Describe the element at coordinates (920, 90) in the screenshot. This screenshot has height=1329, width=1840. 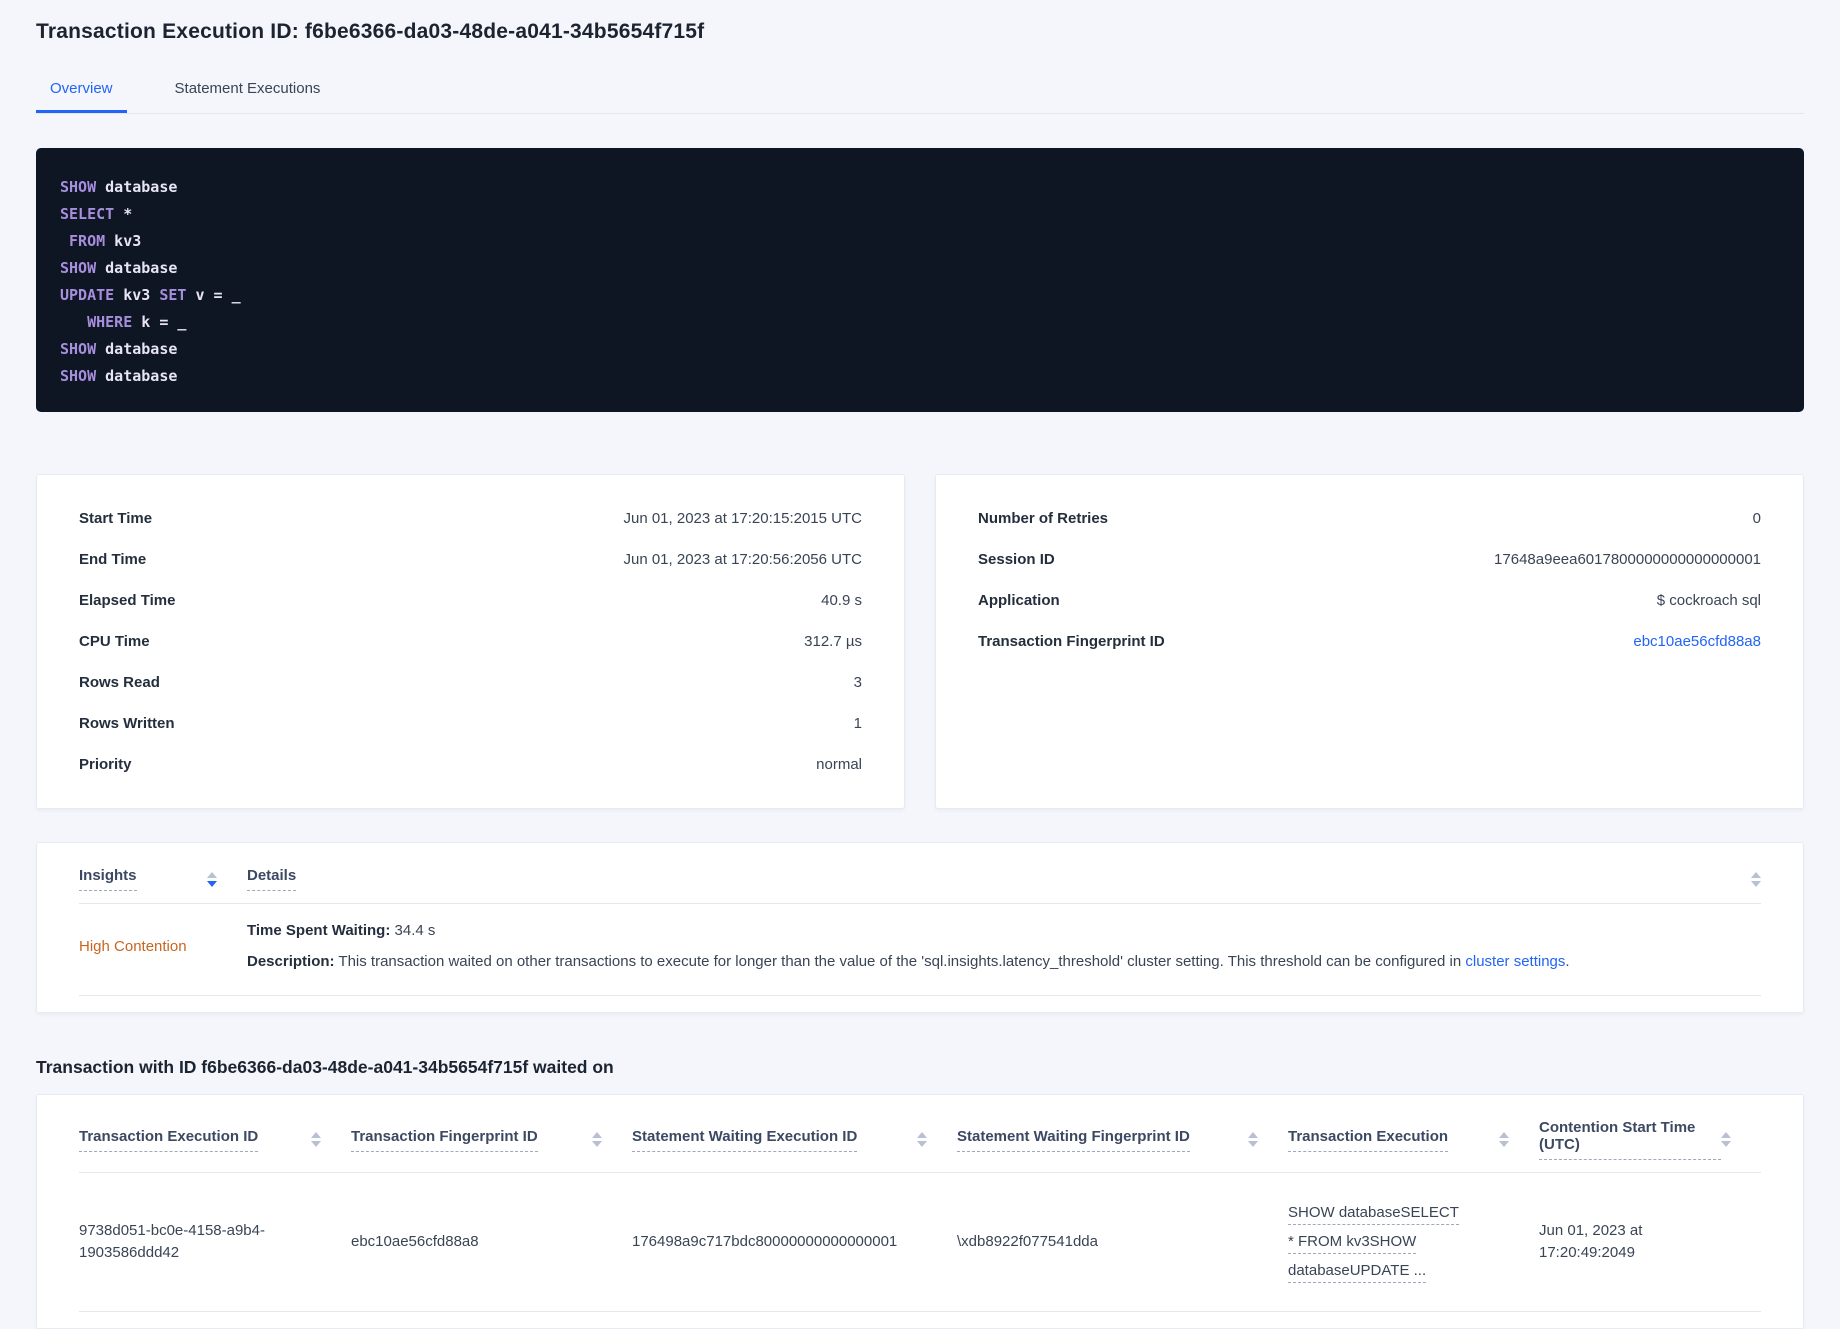
I see `tab-bar: Overview Statement Executions` at that location.